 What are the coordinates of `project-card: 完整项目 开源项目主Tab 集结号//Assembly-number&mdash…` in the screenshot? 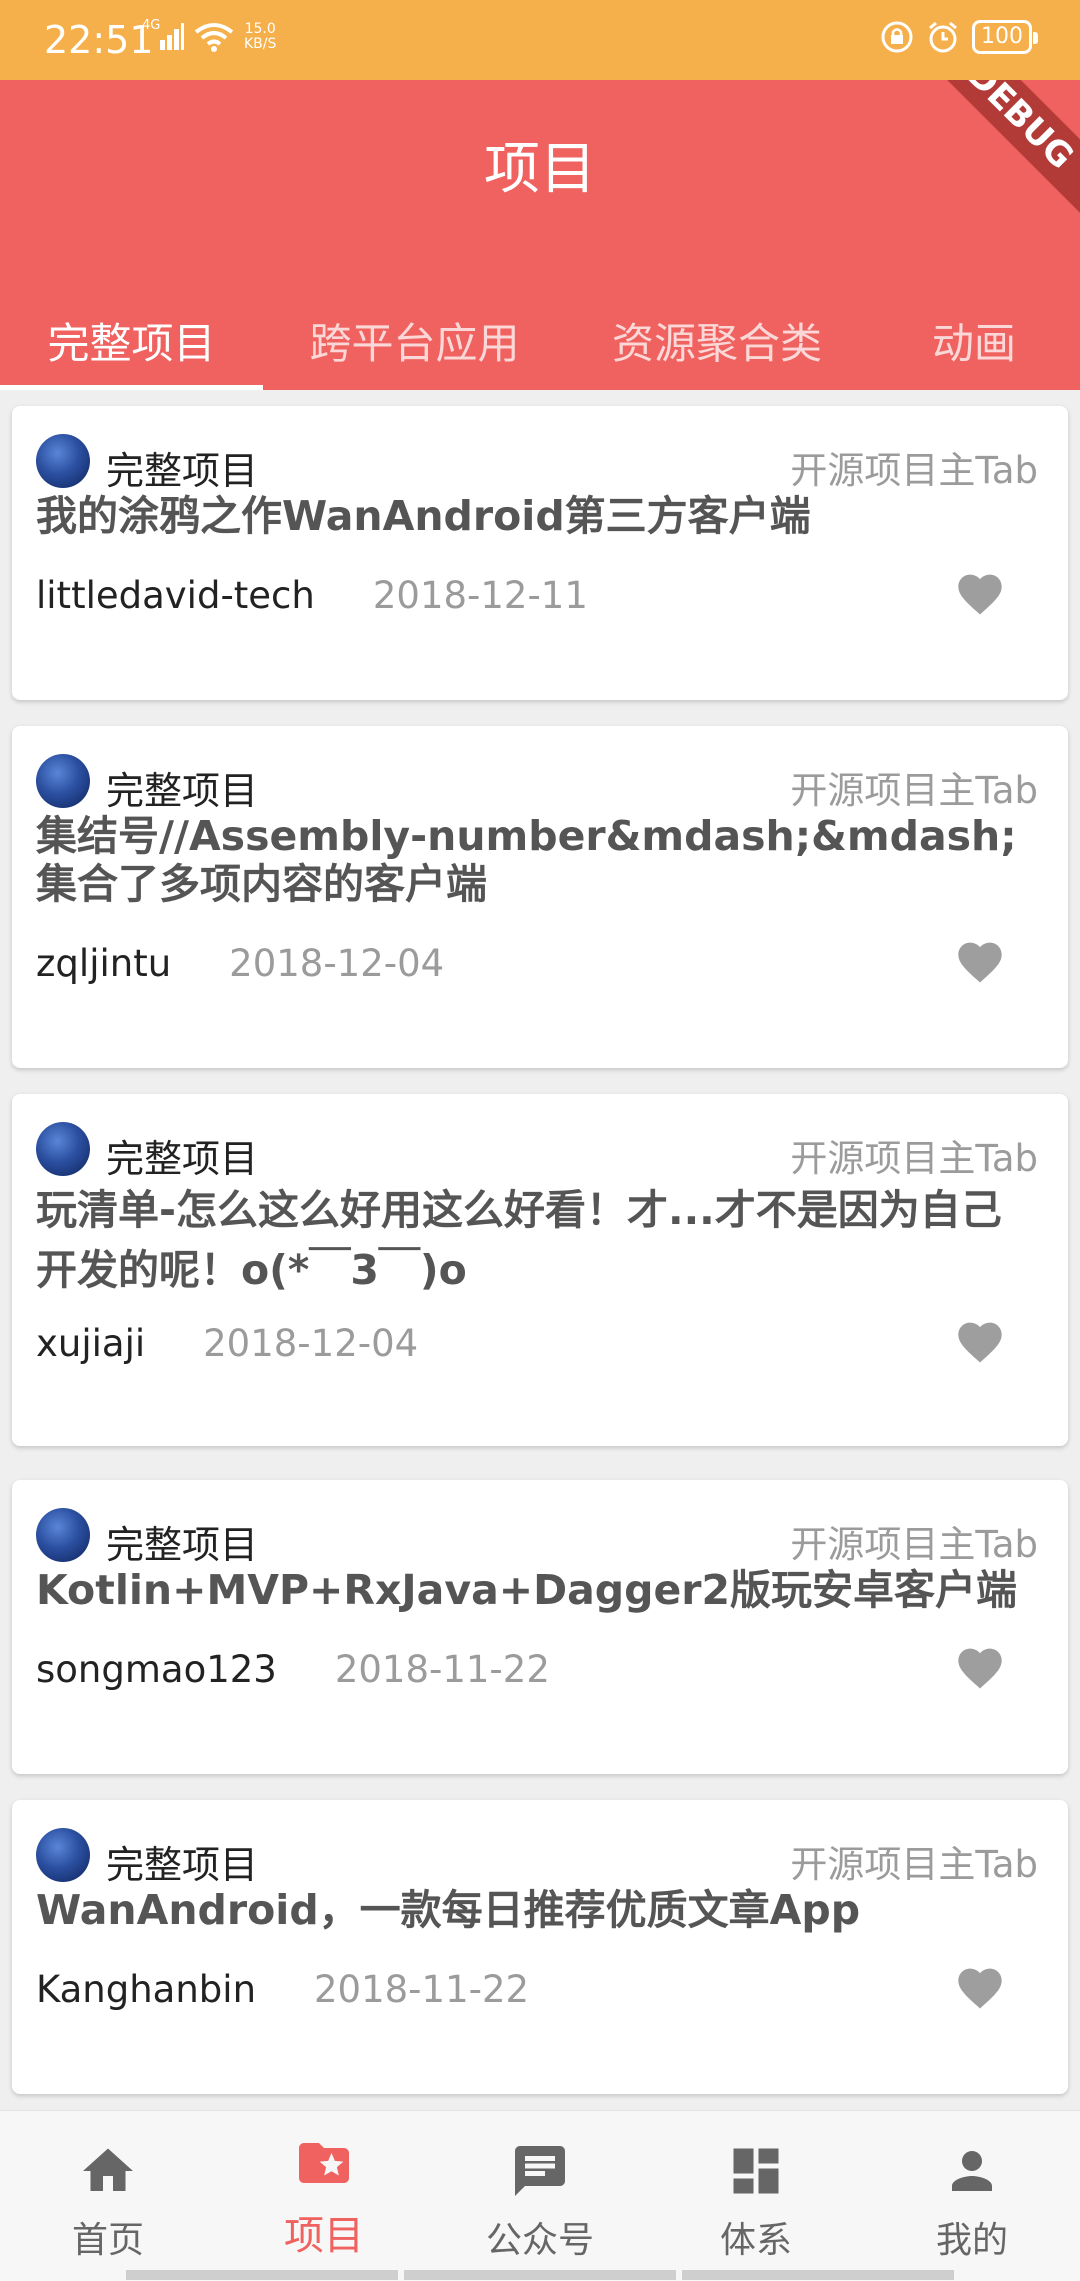 It's located at (540, 897).